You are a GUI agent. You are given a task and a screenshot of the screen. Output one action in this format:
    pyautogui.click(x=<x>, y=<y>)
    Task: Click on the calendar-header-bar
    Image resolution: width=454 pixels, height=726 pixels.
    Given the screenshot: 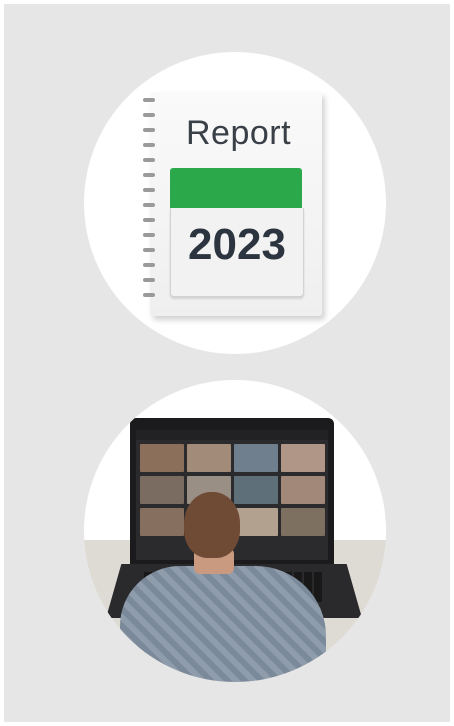 What is the action you would take?
    pyautogui.click(x=236, y=188)
    